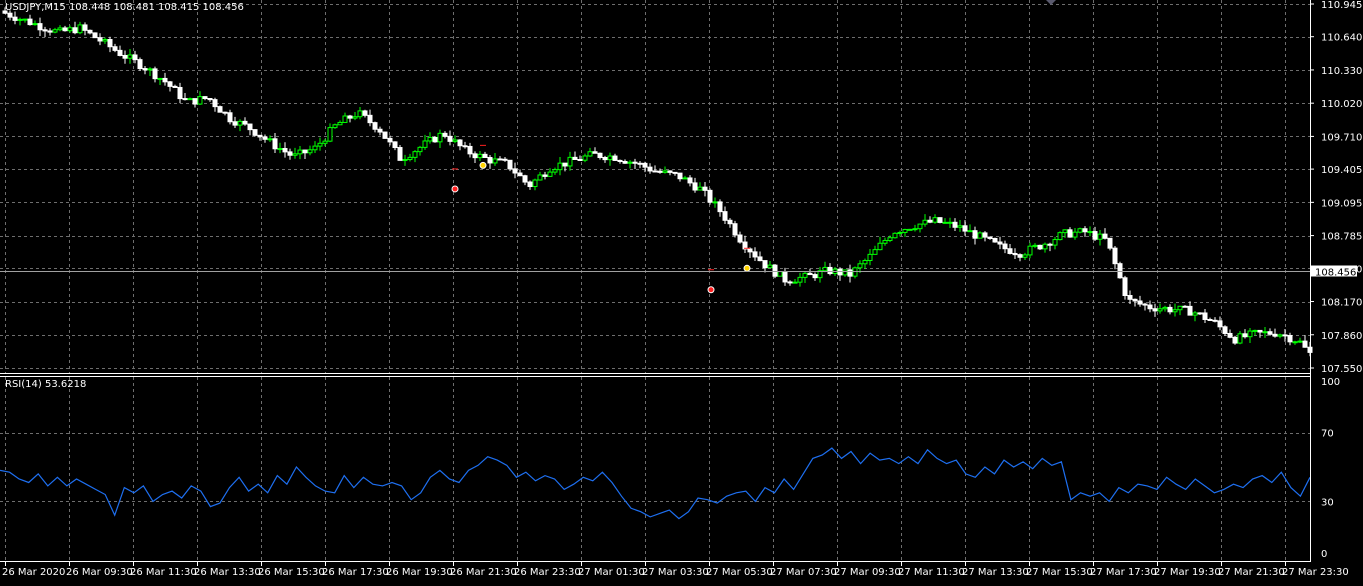  Describe the element at coordinates (419, 572) in the screenshot. I see `time-tick-label: 26 Mar 19:30` at that location.